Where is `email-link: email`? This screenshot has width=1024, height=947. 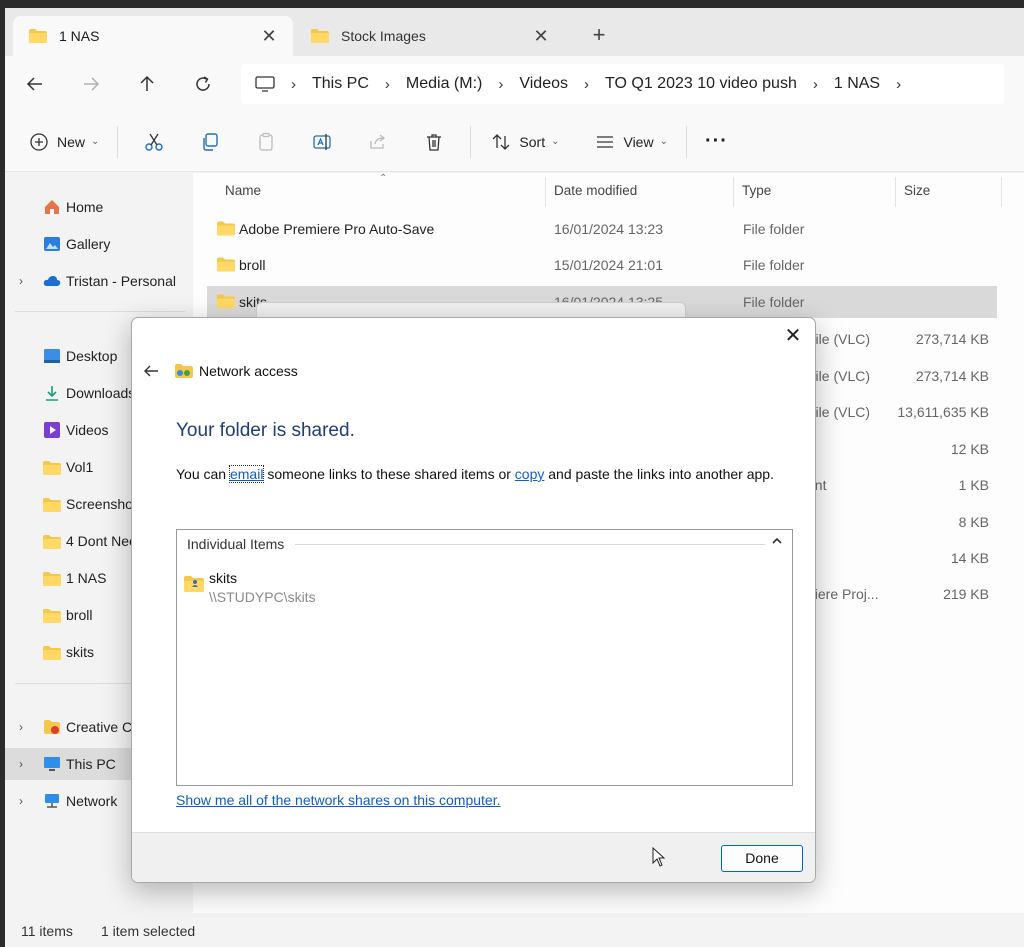 email-link: email is located at coordinates (246, 474).